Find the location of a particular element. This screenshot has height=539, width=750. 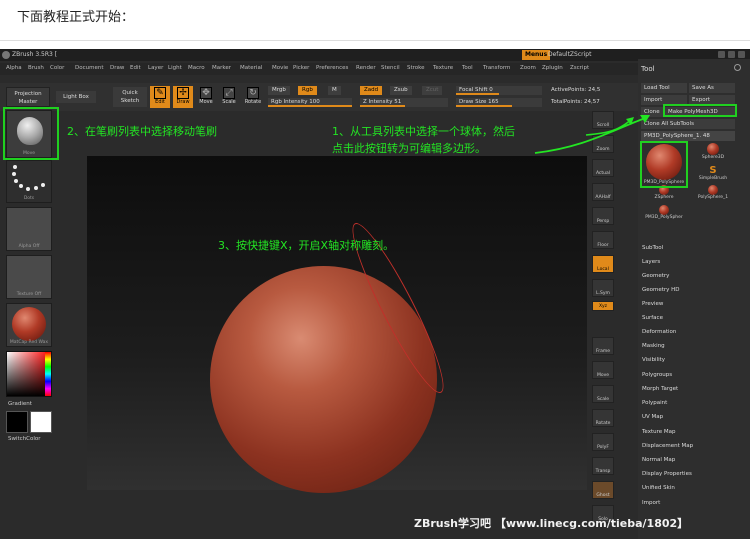

step1-annotation-line2: 点击此按钮转为可编辑多边形。 is located at coordinates (409, 148).